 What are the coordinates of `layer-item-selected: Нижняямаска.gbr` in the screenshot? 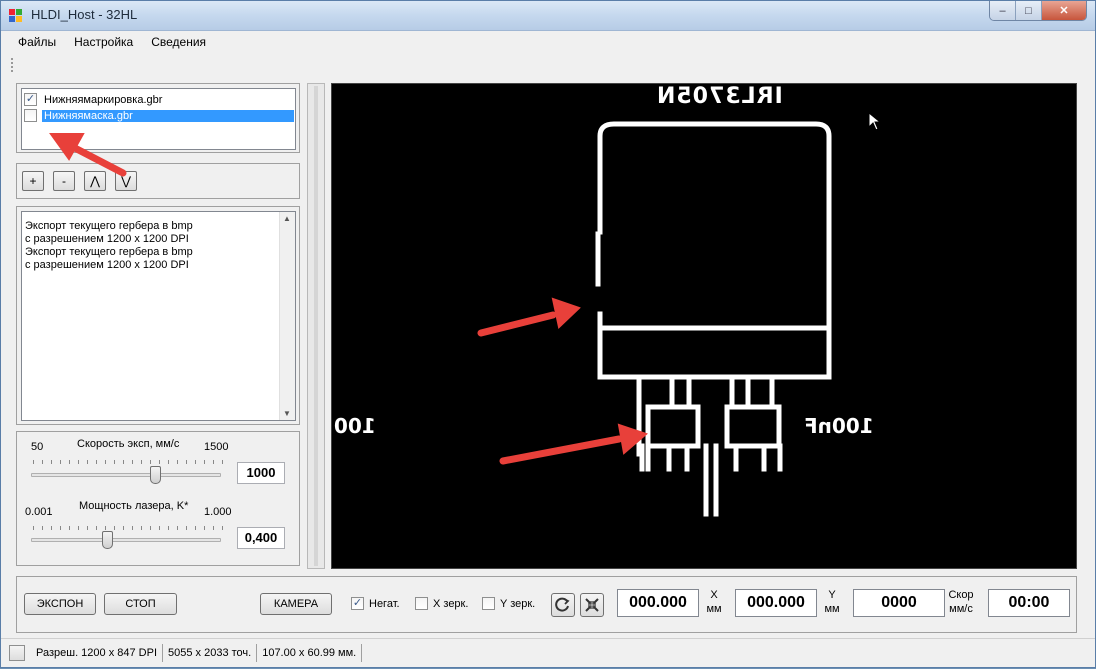 It's located at (159, 115).